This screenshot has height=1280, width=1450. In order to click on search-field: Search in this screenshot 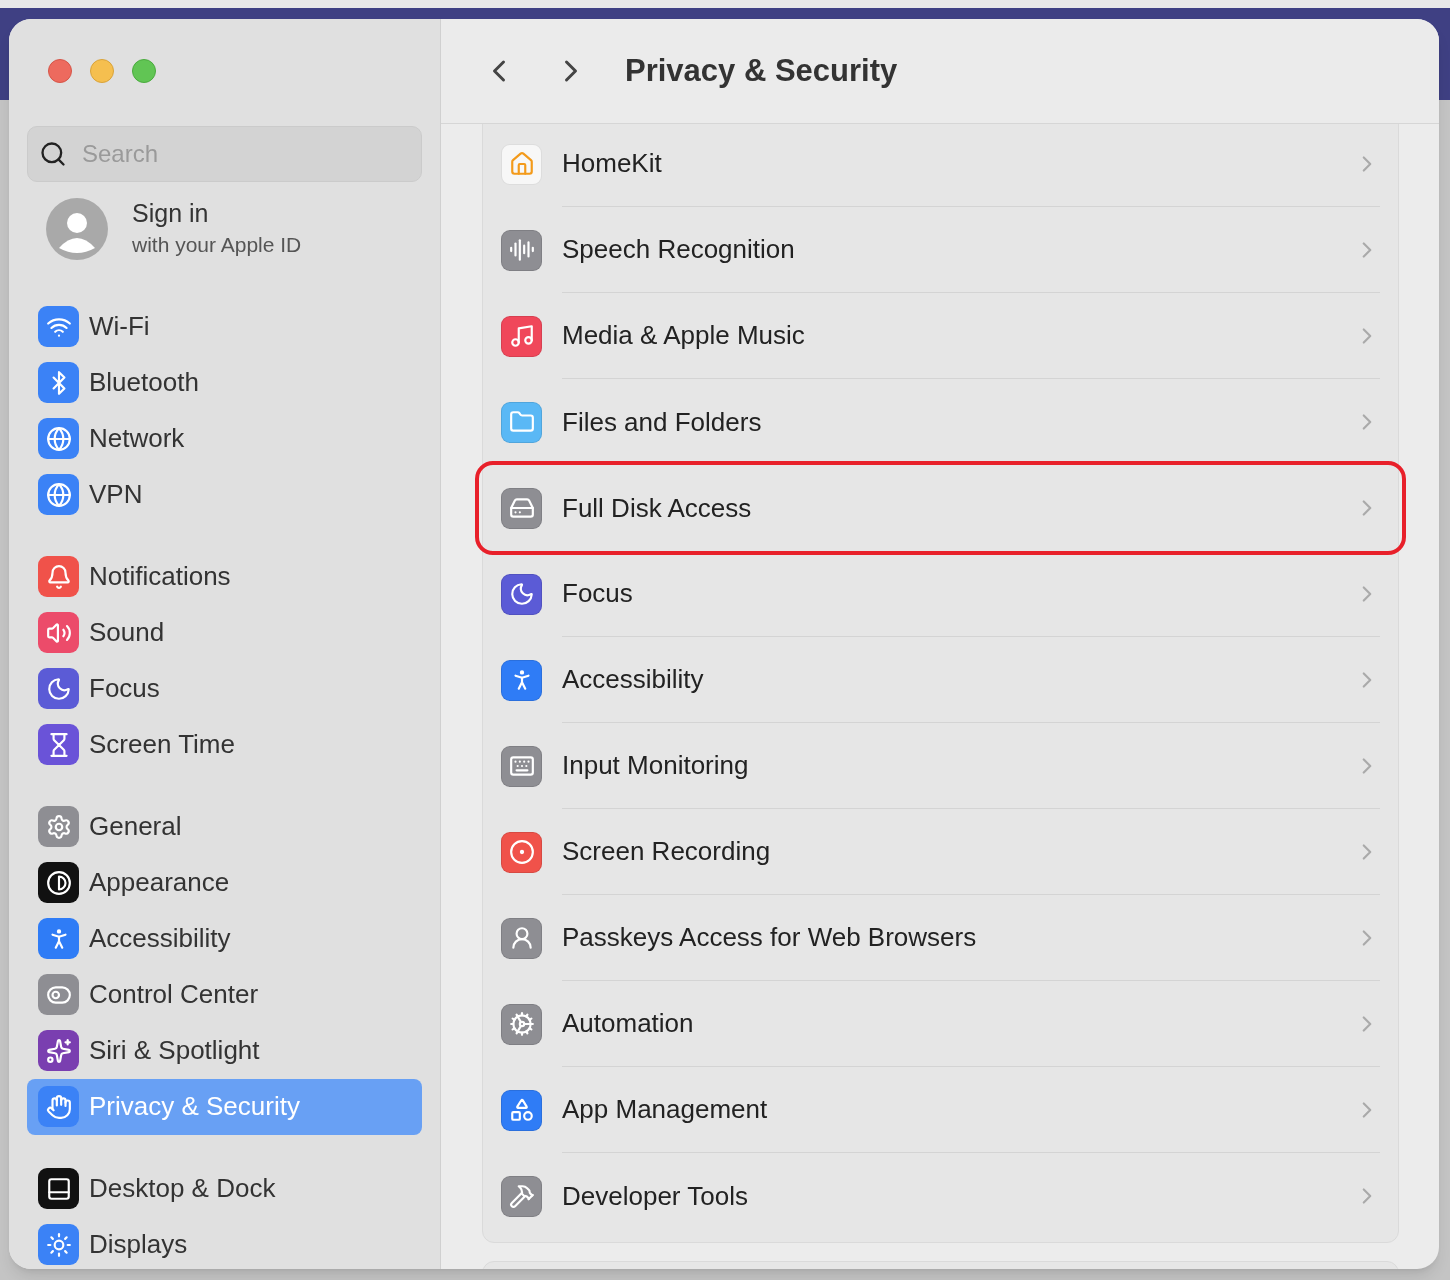, I will do `click(224, 154)`.